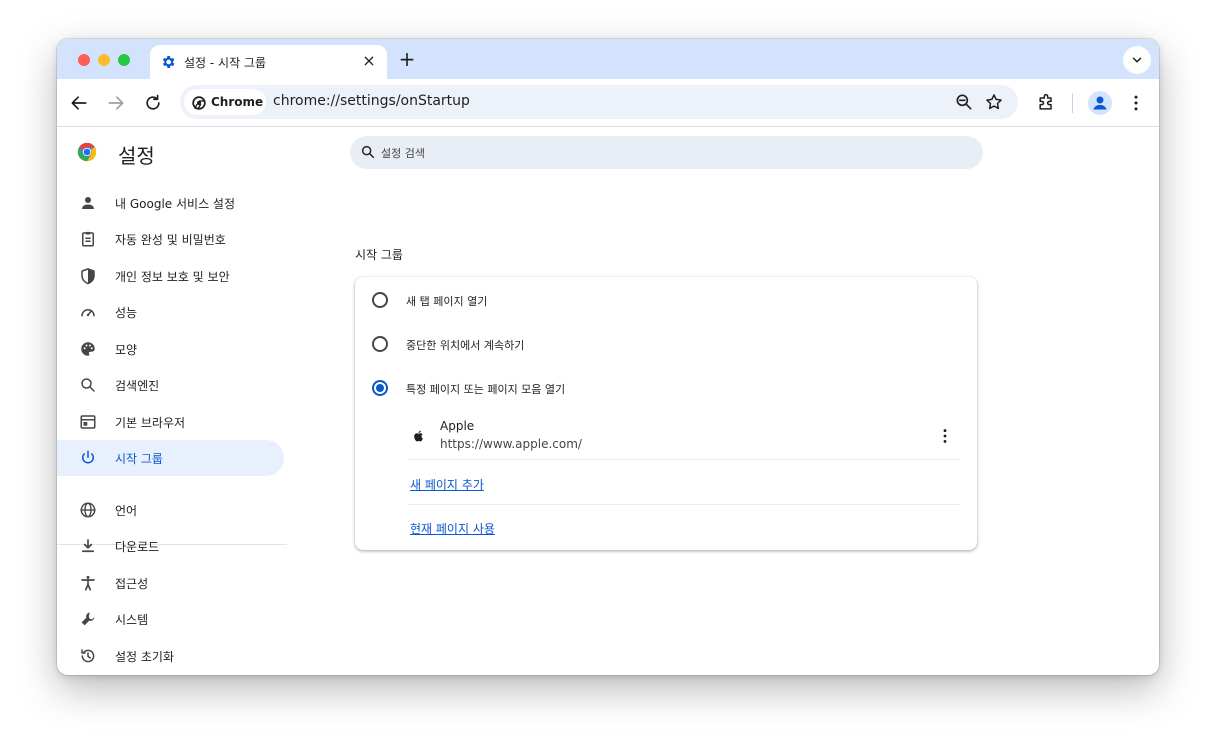  What do you see at coordinates (168, 62) in the screenshot?
I see `gear-icon` at bounding box center [168, 62].